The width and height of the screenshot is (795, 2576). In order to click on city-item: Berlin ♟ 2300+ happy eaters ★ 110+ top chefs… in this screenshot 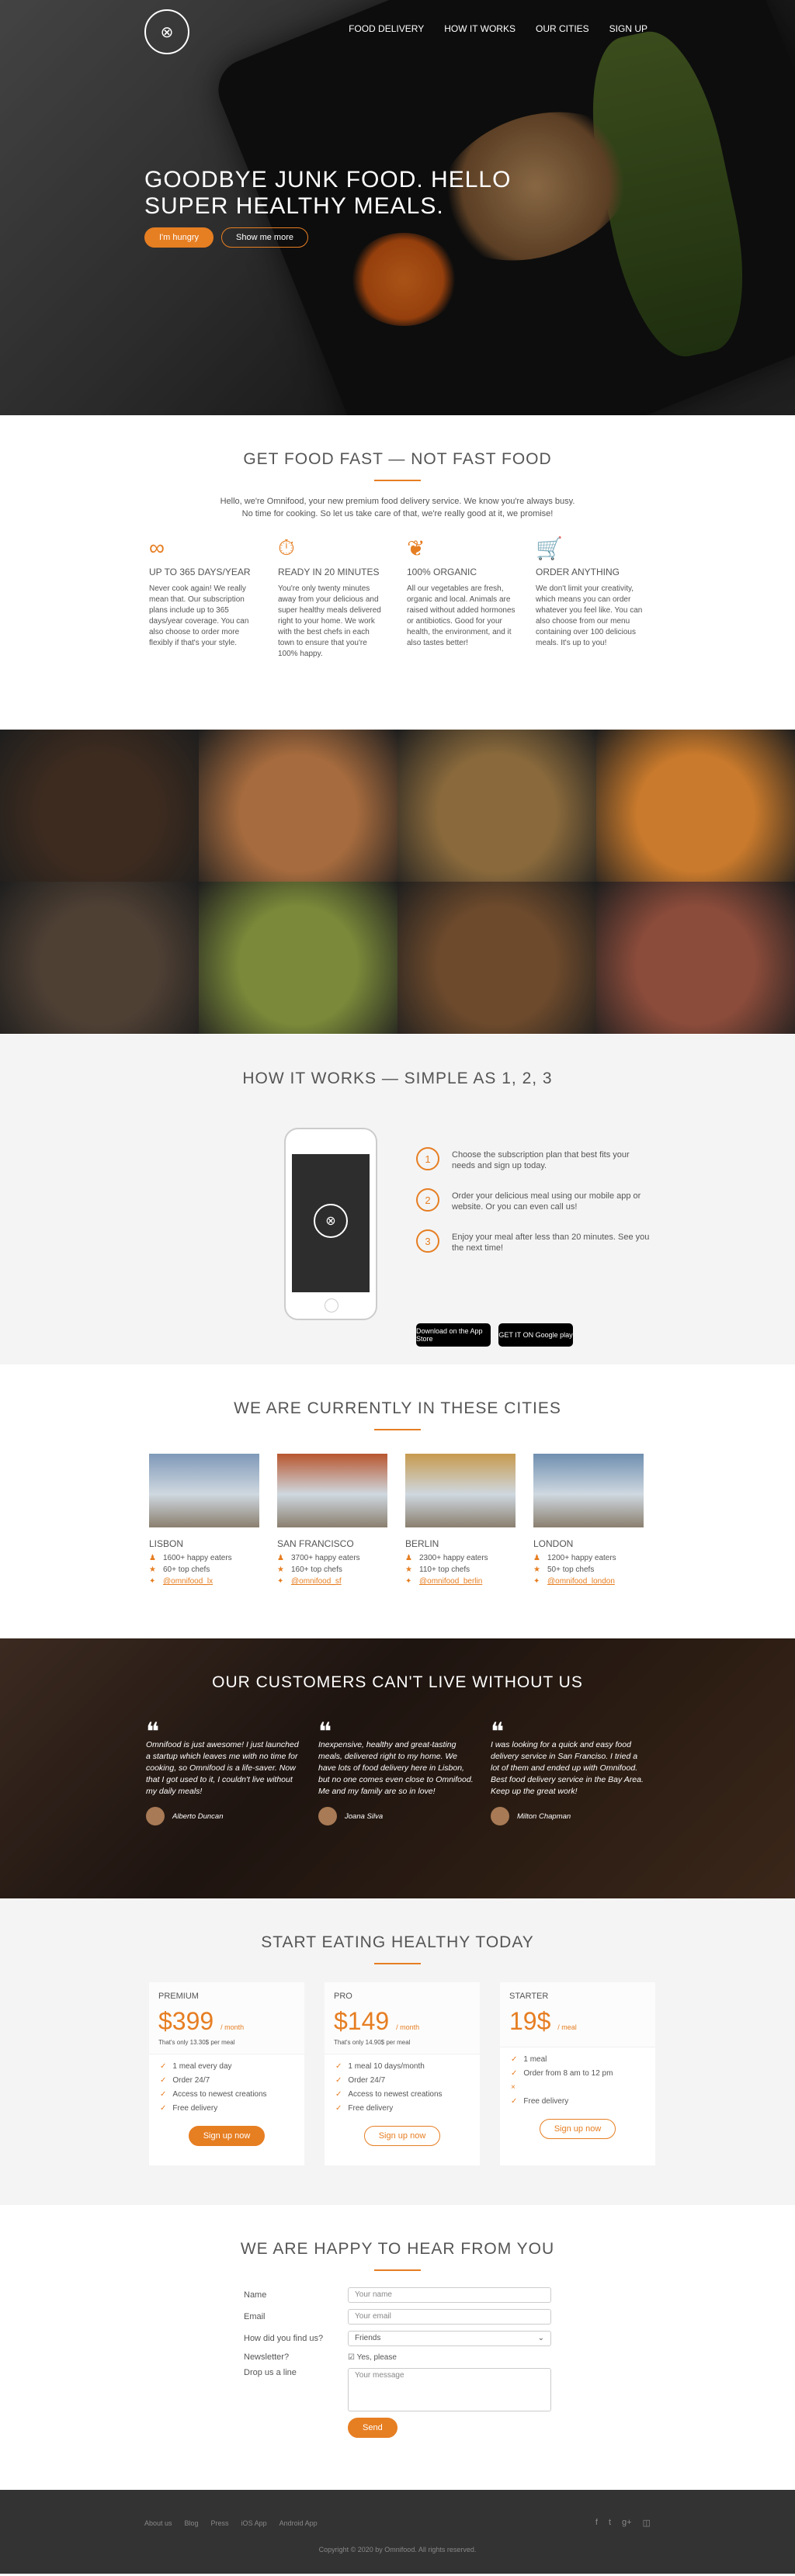, I will do `click(460, 1521)`.